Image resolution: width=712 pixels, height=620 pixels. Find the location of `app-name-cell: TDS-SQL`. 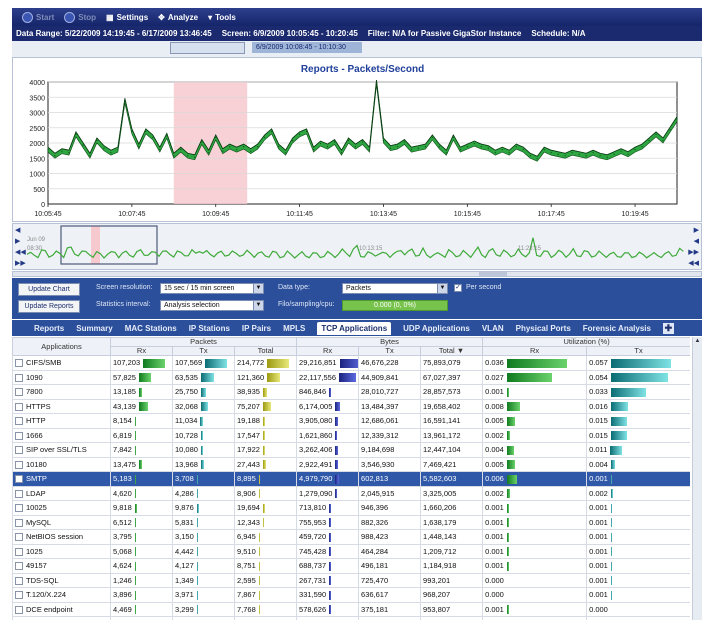

app-name-cell: TDS-SQL is located at coordinates (61, 580).